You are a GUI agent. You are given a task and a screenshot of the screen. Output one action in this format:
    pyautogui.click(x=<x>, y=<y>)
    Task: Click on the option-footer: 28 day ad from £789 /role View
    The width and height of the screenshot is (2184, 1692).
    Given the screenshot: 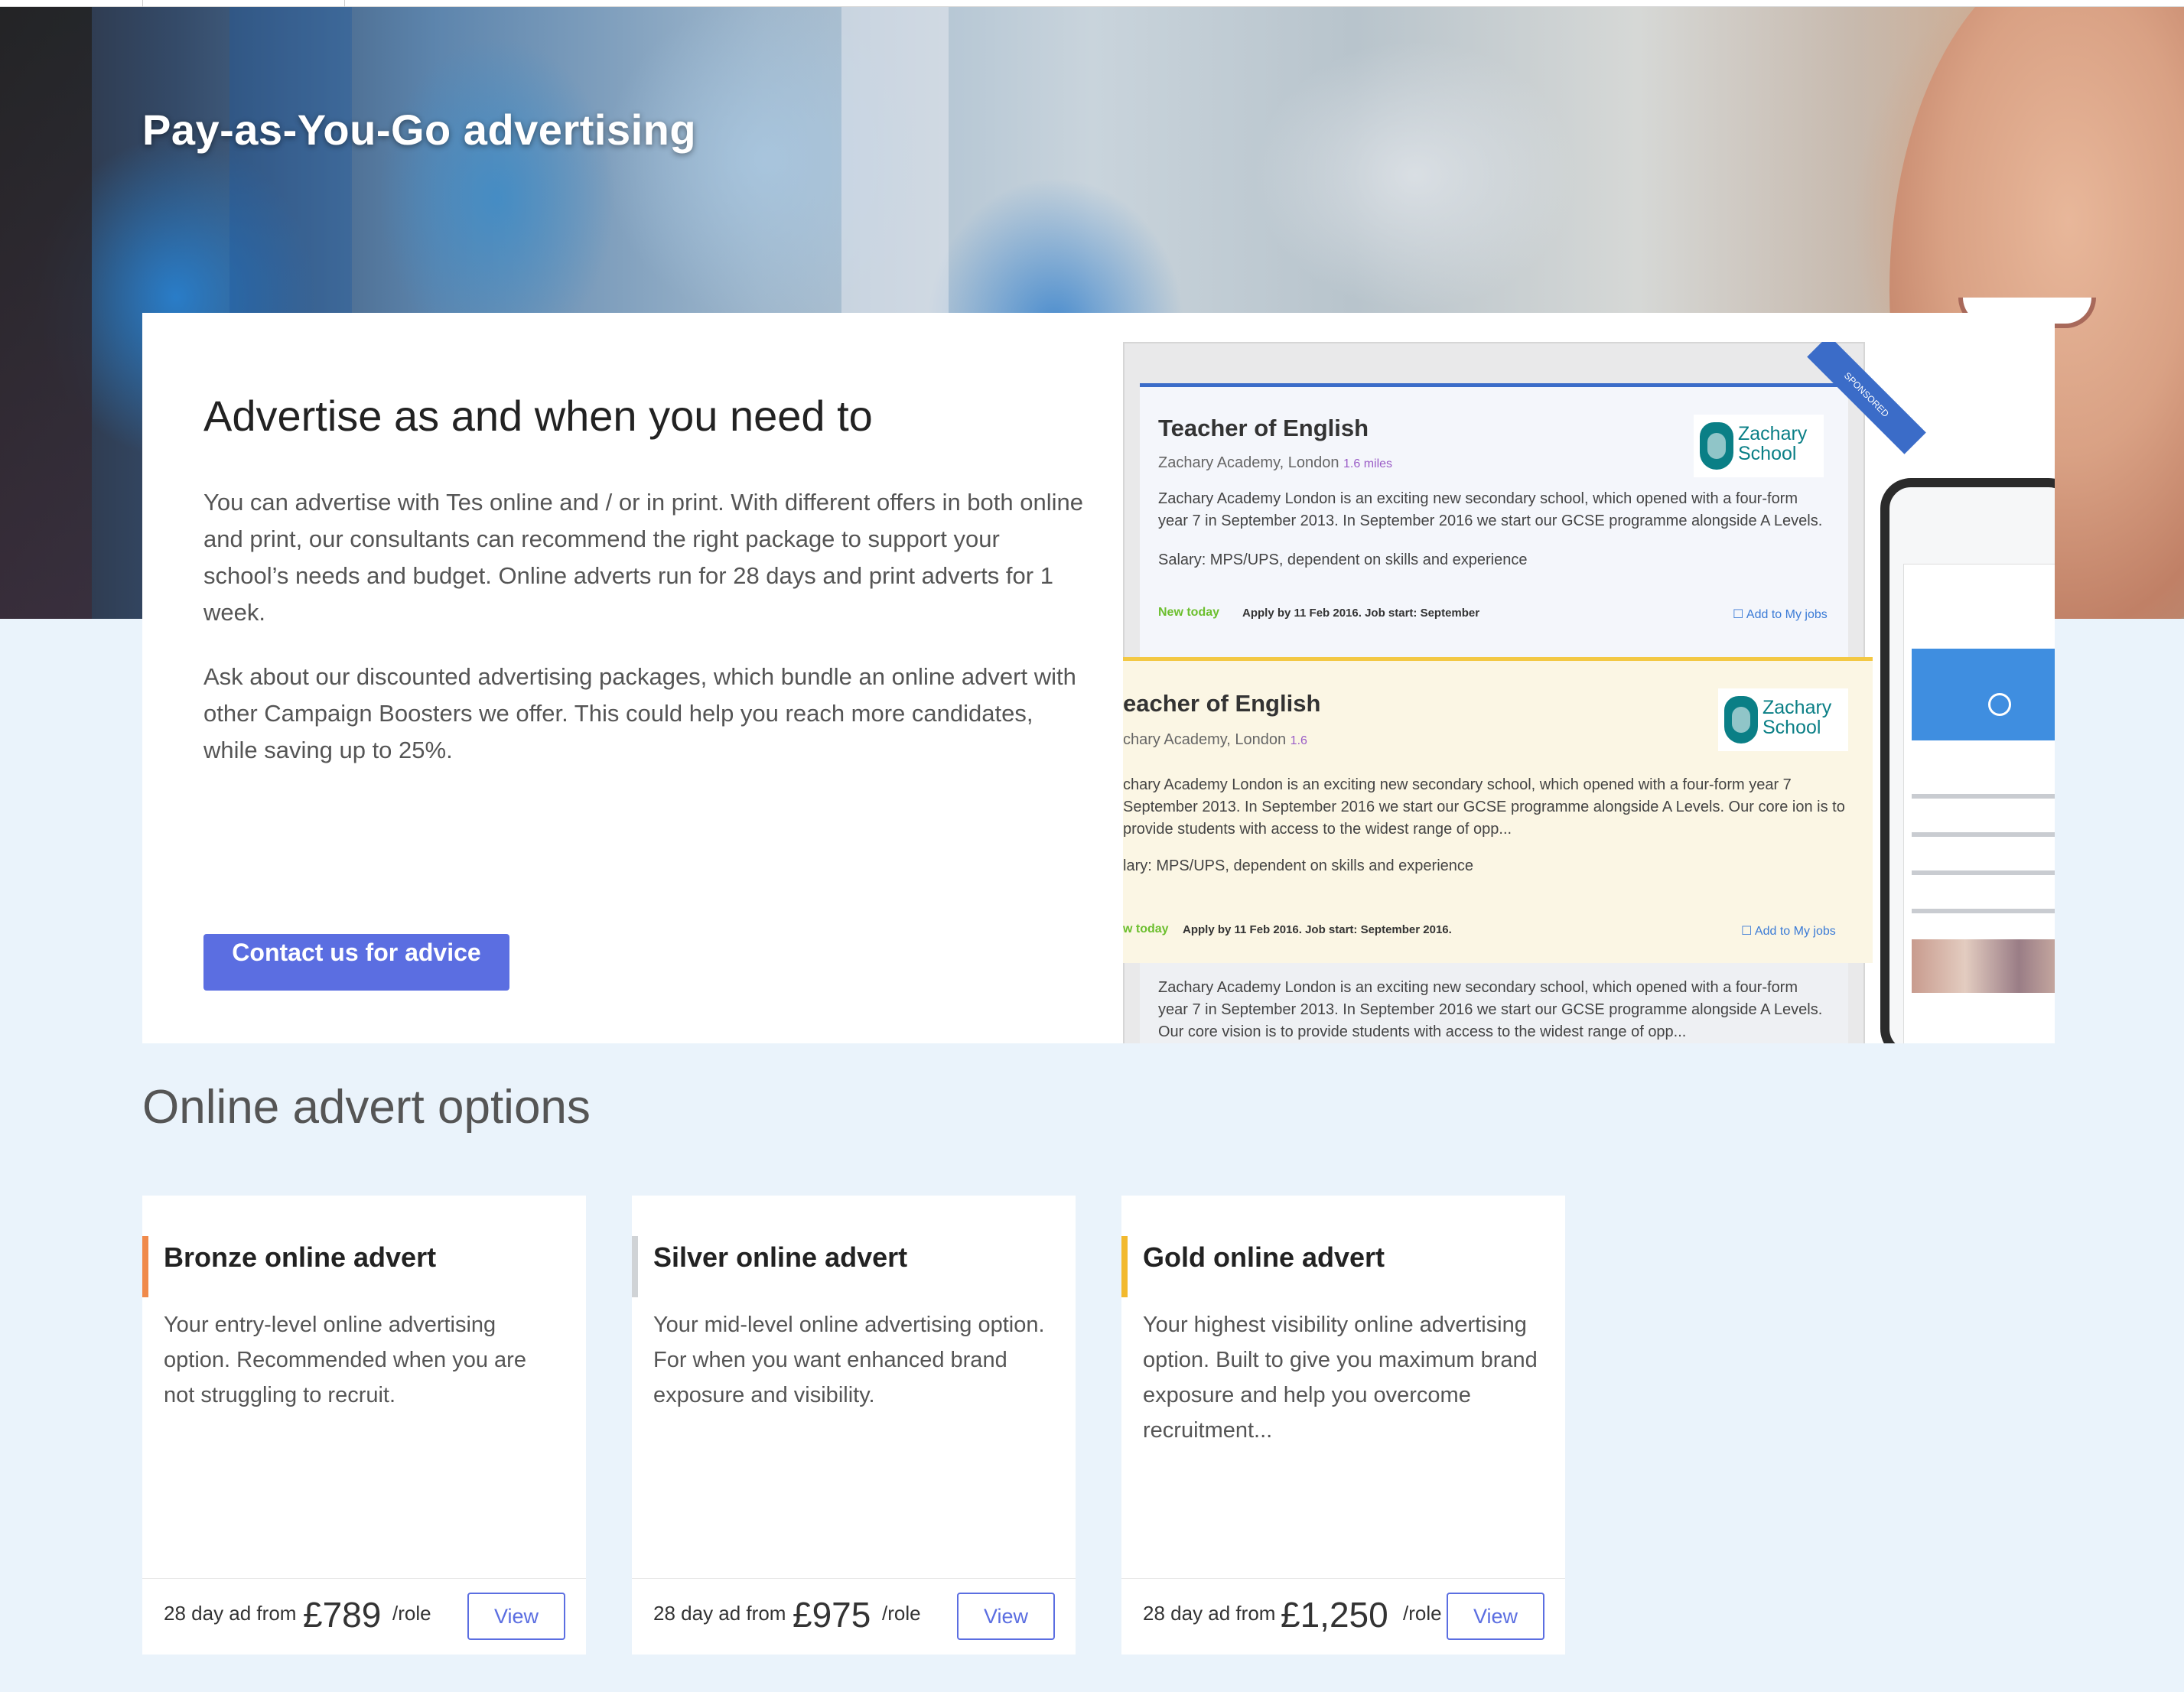 What is the action you would take?
    pyautogui.click(x=364, y=1616)
    